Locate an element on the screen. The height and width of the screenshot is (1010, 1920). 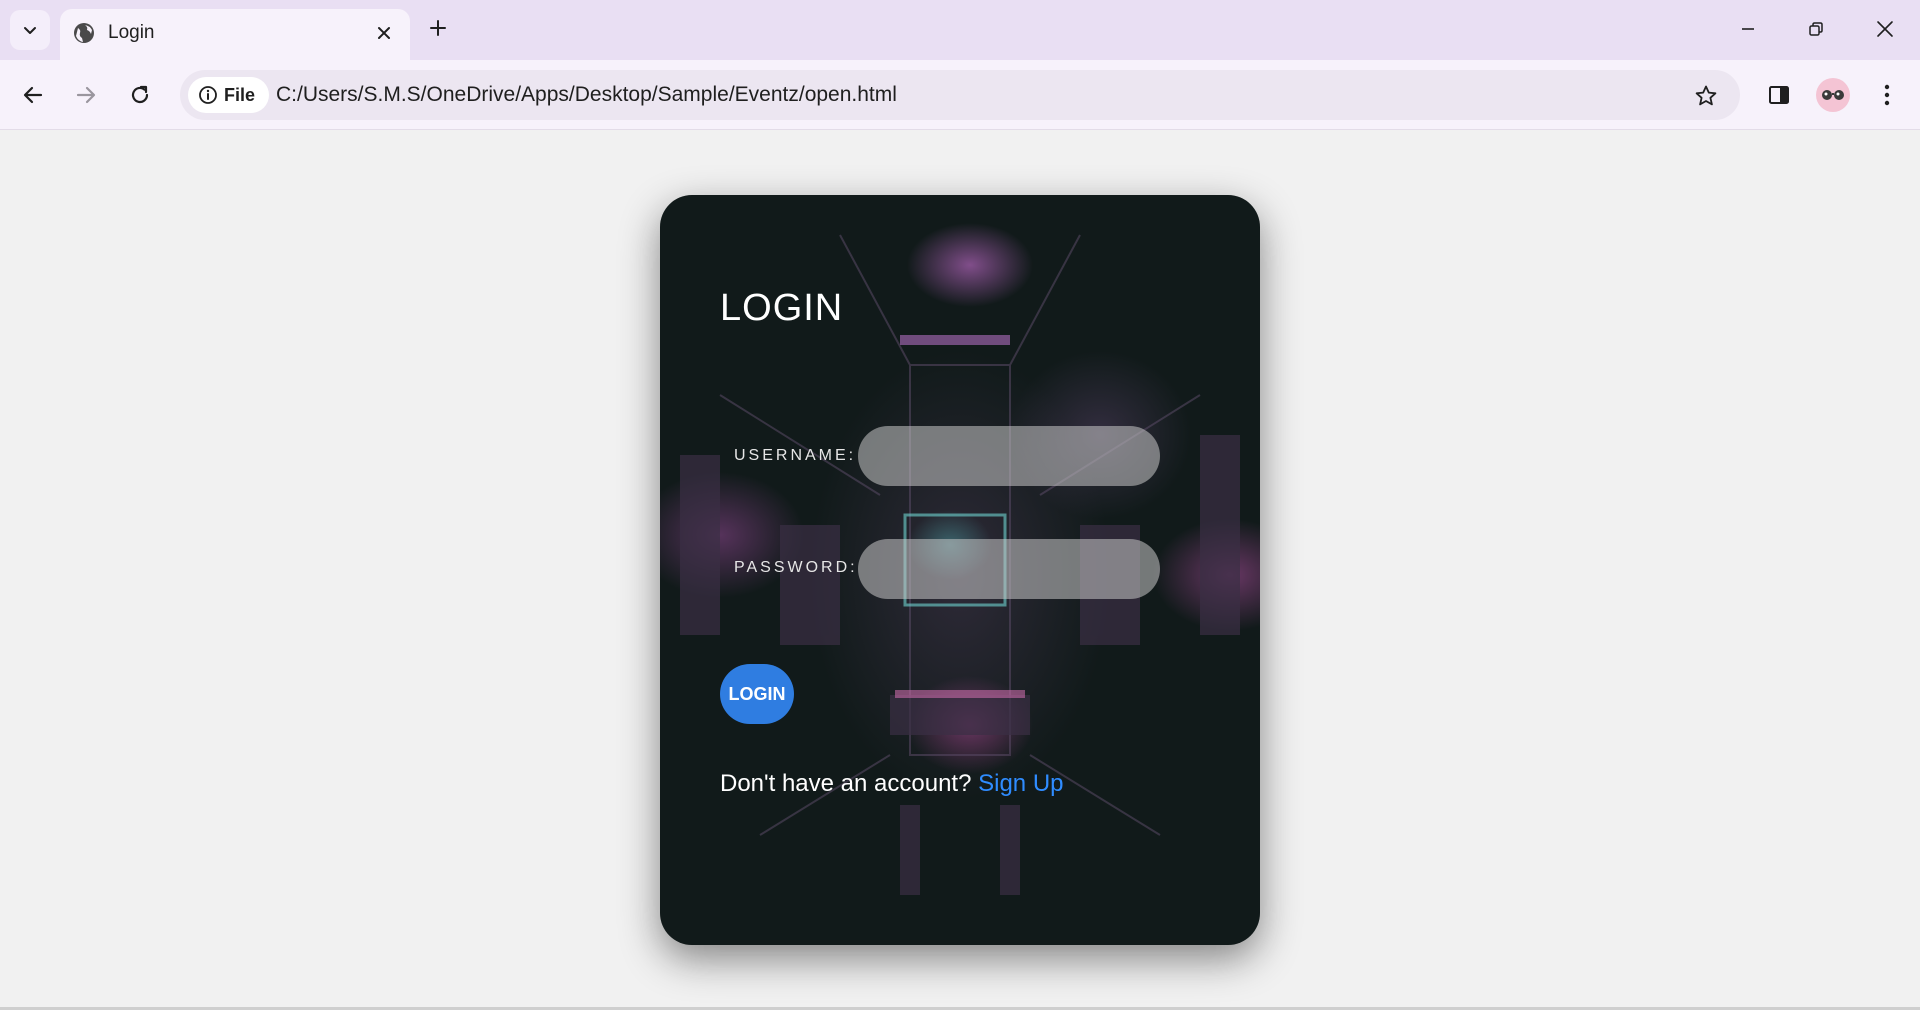
globe-icon is located at coordinates (84, 33).